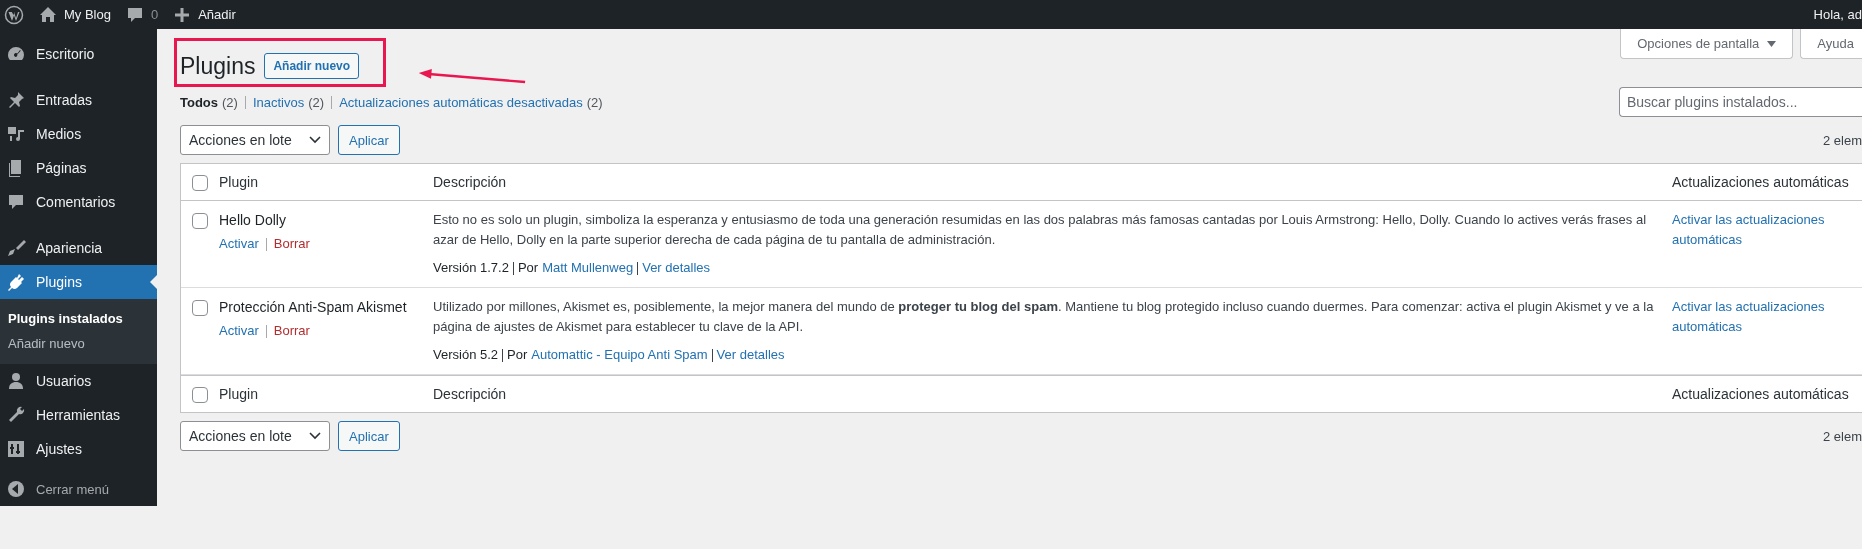 This screenshot has height=549, width=1862. Describe the element at coordinates (1044, 317) in the screenshot. I see `plugin-description: Utilizado por millones, Akismet es, posiblemente, la mejor manera del mundo de proteger tu blog del spam. Mantiene tu blog protegido incluso cuando duermes. Para comenzar: activa el plugin Akismet y ve a la página de ajustes de Akismet para establecer tu clave de la API.` at that location.